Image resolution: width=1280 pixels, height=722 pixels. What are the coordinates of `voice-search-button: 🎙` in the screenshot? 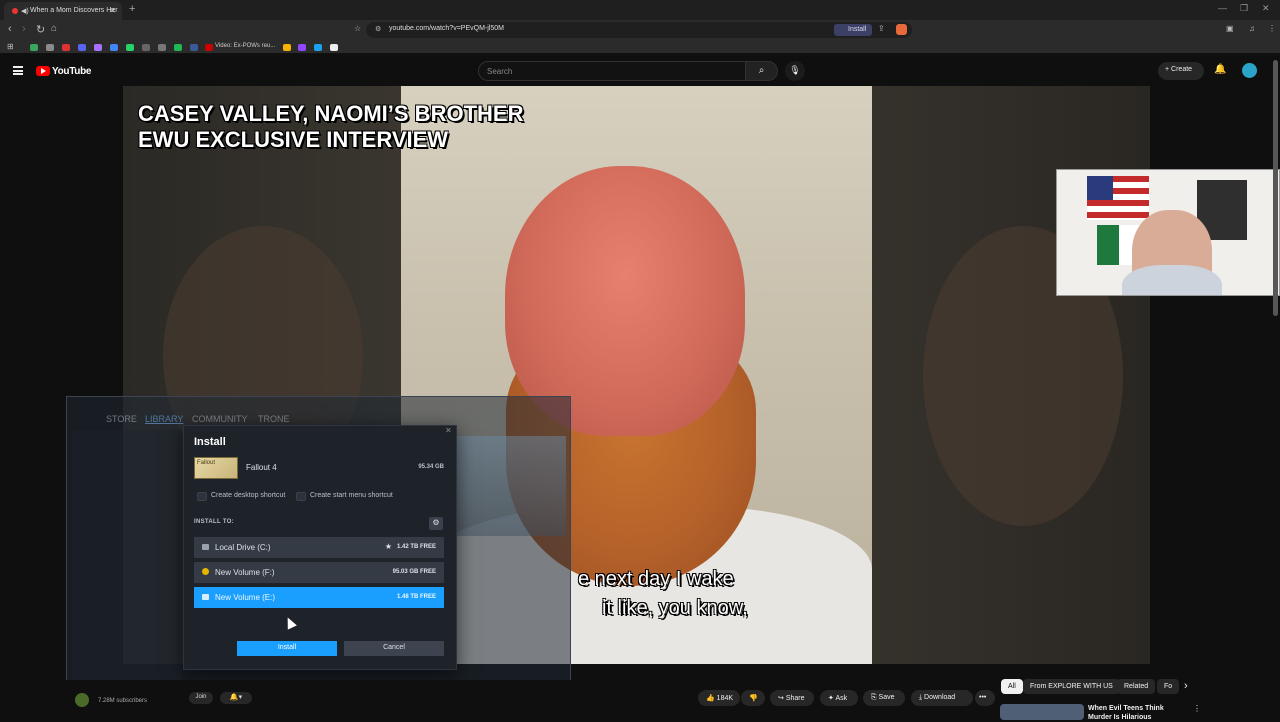 It's located at (795, 71).